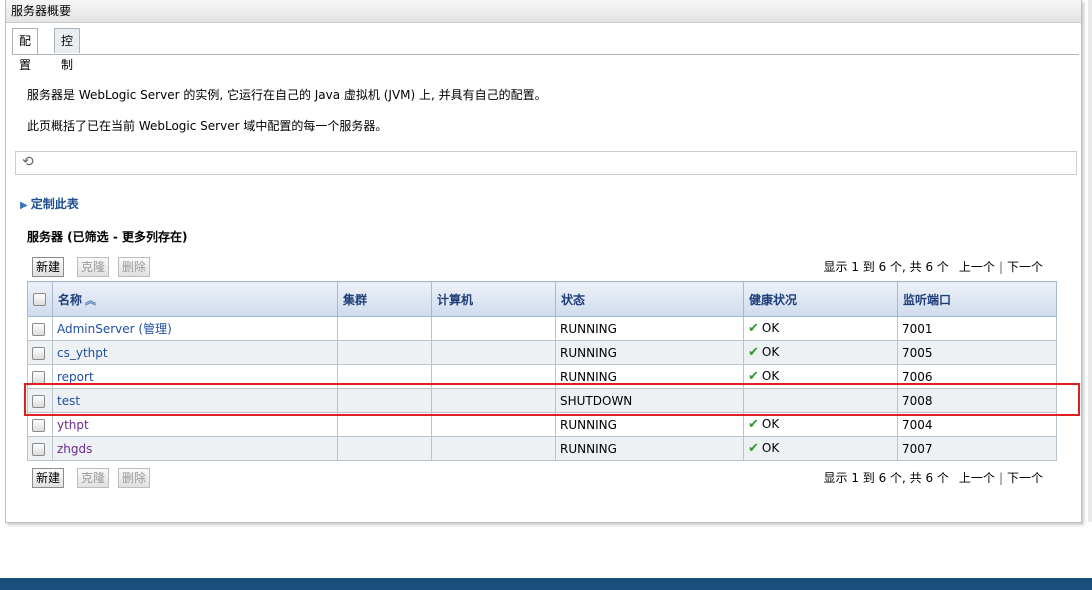 The width and height of the screenshot is (1092, 590). Describe the element at coordinates (195, 299) in the screenshot. I see `column-header-name: 名称 ︽` at that location.